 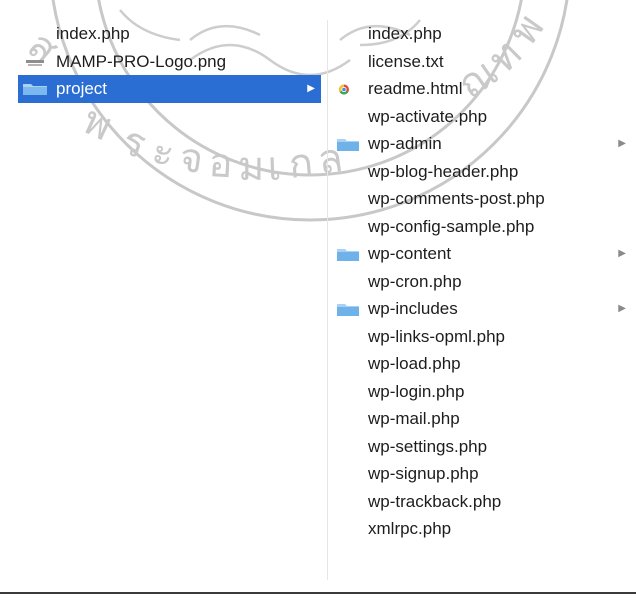 I want to click on file-row: wp-signup.php, so click(x=482, y=474).